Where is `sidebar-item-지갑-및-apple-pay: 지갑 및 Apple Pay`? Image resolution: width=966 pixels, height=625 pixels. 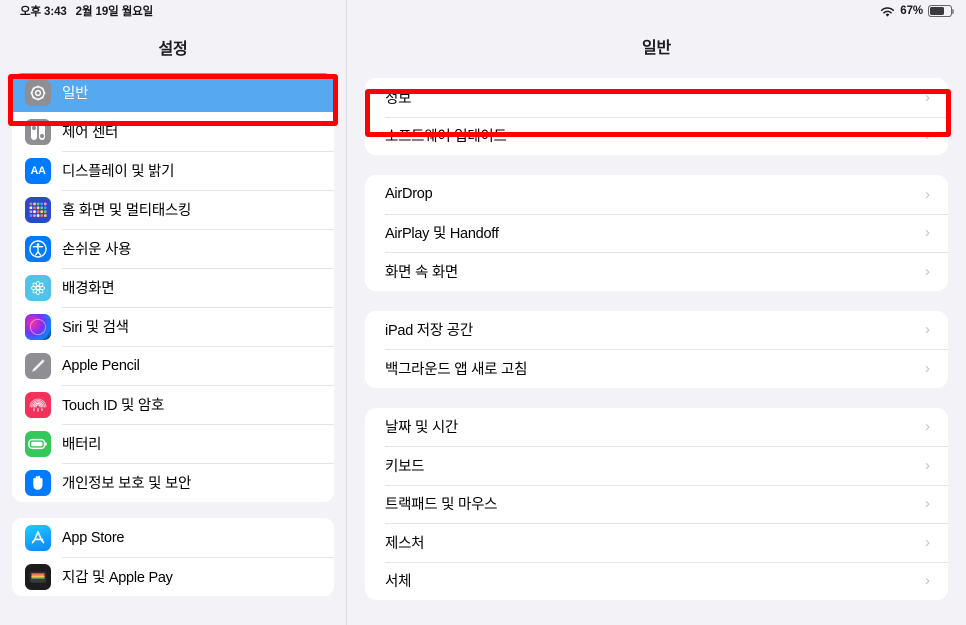 sidebar-item-지갑-및-apple-pay: 지갑 및 Apple Pay is located at coordinates (173, 576).